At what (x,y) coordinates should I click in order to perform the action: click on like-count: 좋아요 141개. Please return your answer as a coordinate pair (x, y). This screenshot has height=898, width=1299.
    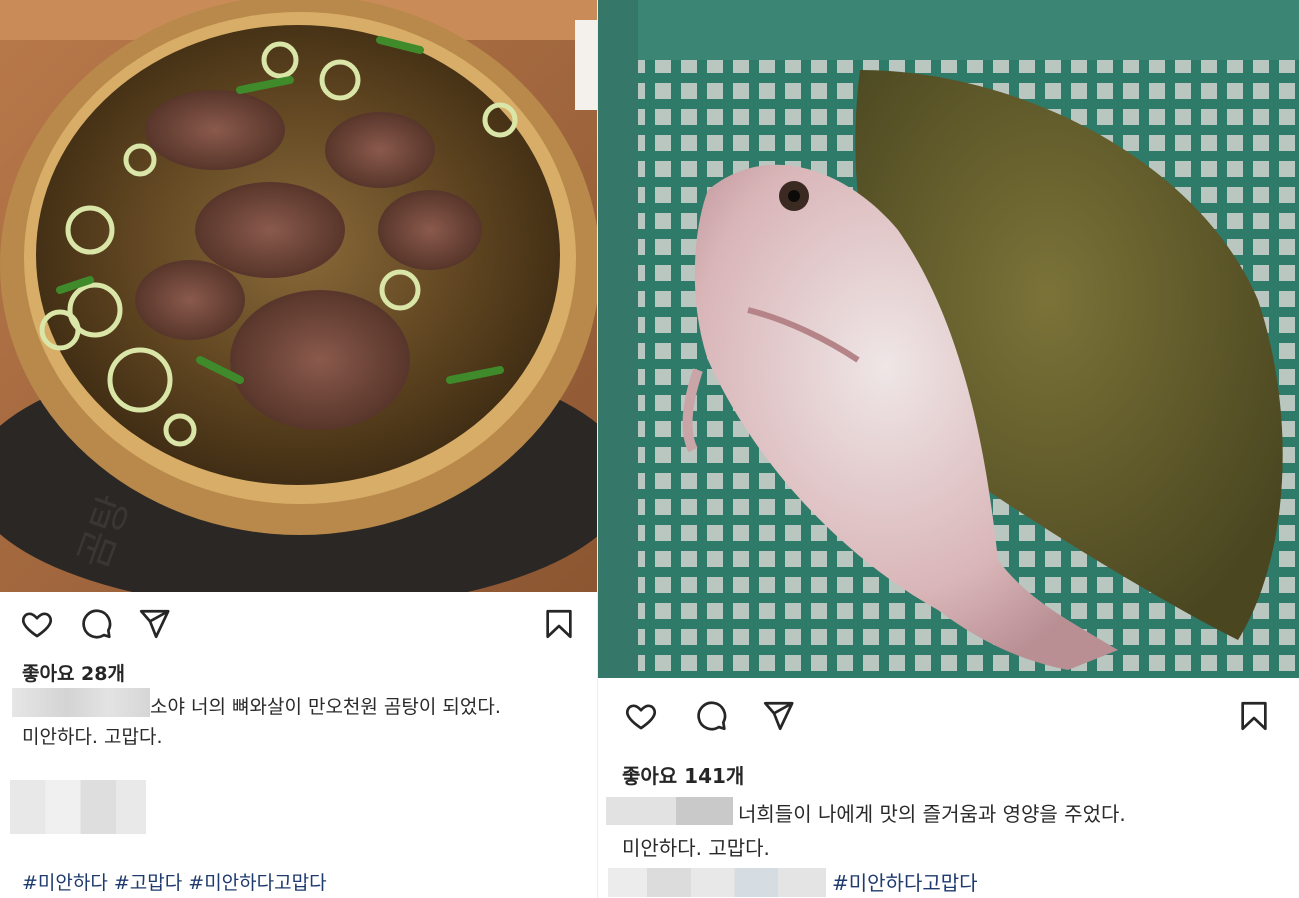
    Looking at the image, I should click on (683, 774).